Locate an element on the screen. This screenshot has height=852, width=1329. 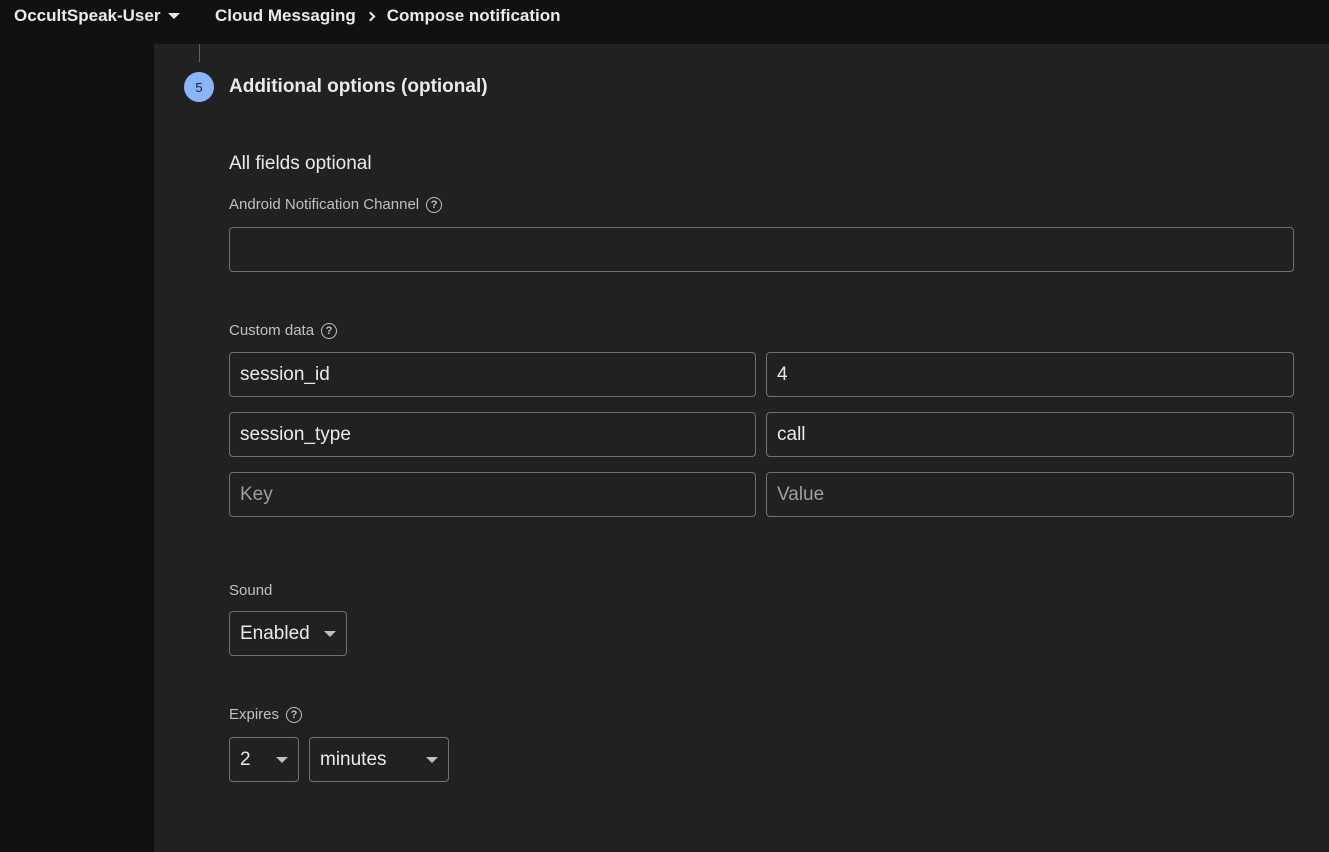
expires-unit-select: minutes is located at coordinates (379, 759).